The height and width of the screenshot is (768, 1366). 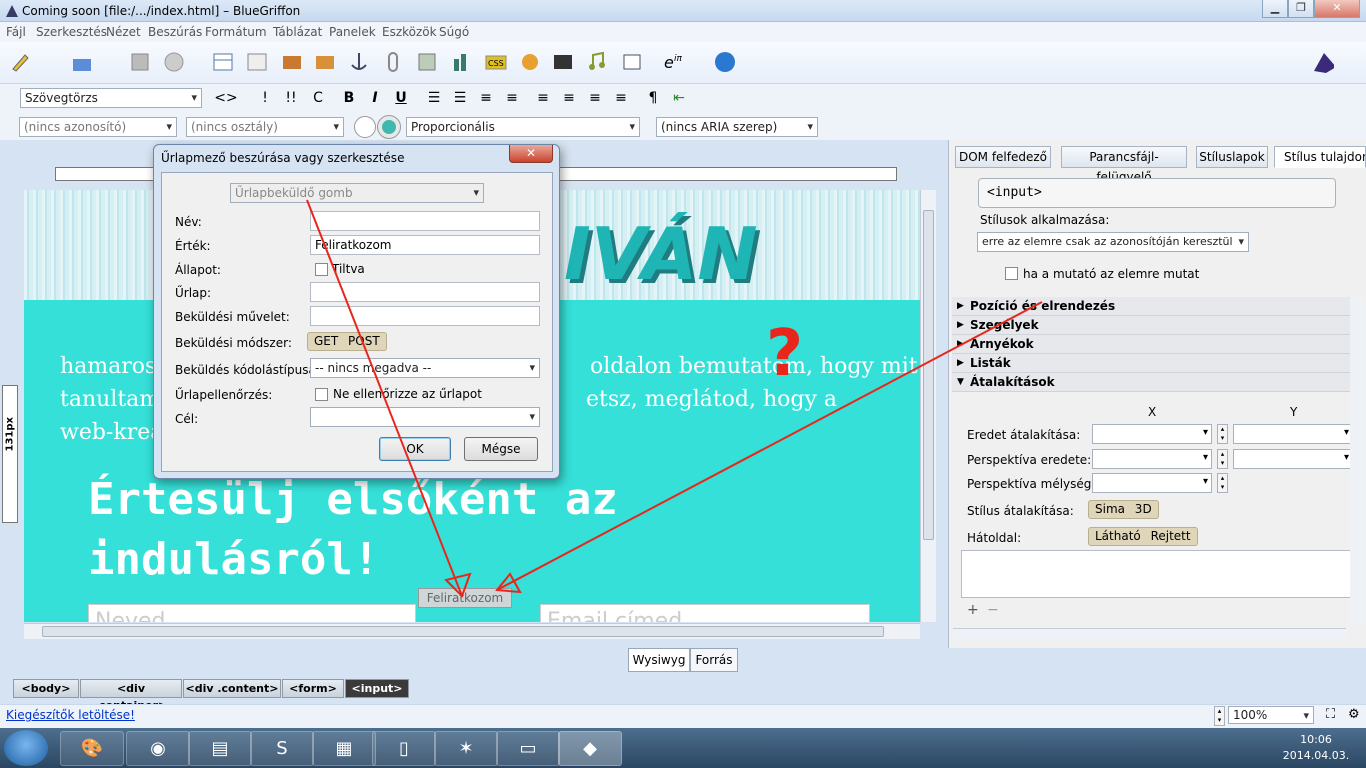 I want to click on image-icon, so click(x=292, y=62).